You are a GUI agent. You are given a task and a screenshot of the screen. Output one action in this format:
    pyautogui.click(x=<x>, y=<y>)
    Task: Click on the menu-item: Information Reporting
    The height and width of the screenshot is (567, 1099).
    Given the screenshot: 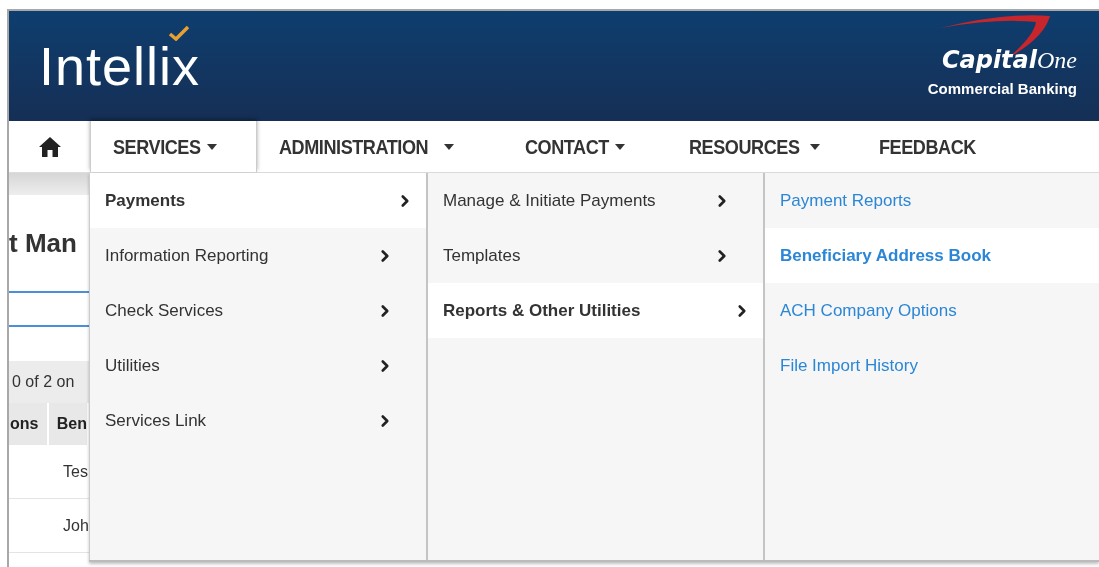 What is the action you would take?
    pyautogui.click(x=258, y=255)
    